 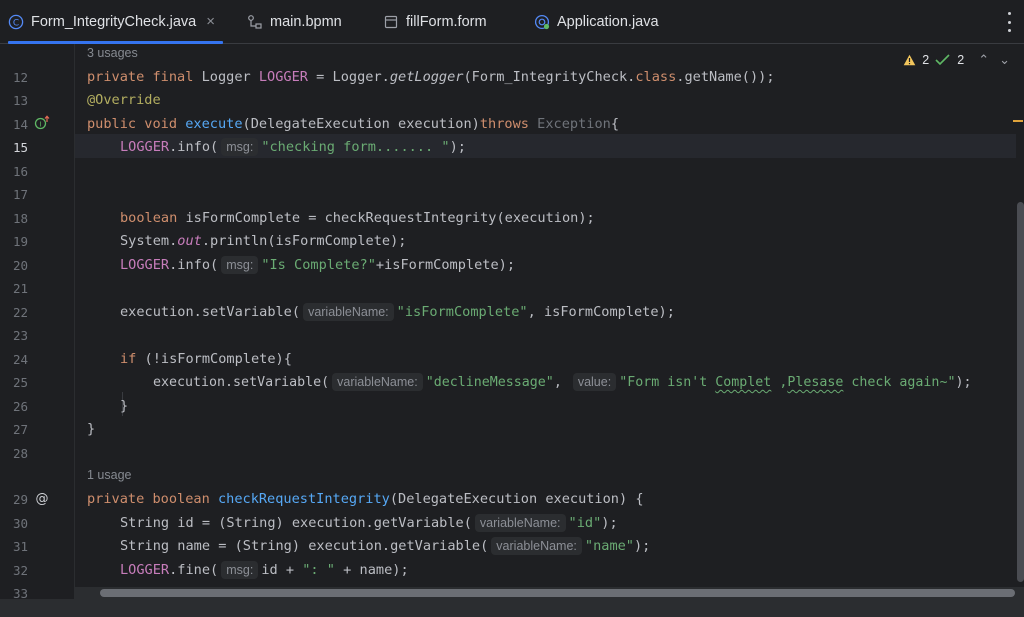 I want to click on line-number: 21, so click(x=20, y=288).